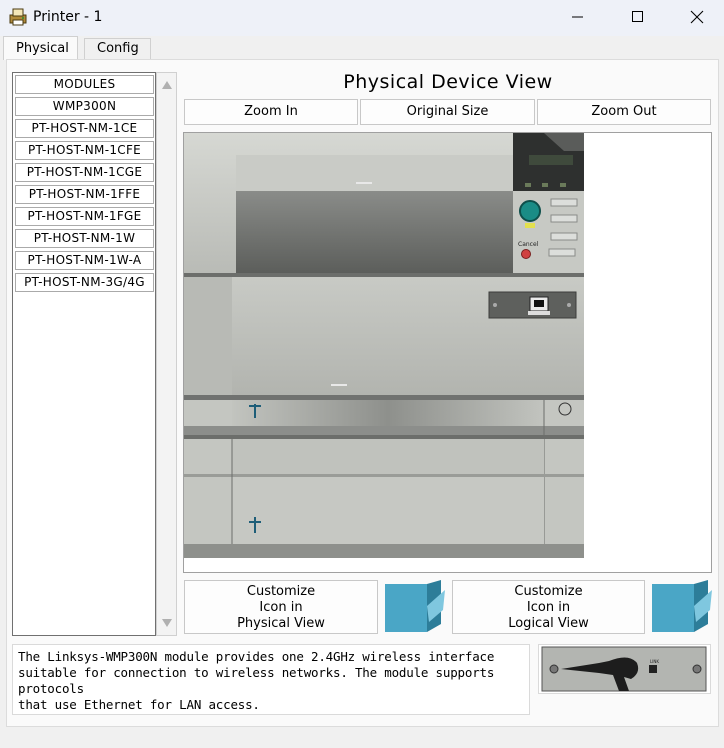  What do you see at coordinates (362, 18) in the screenshot?
I see `title-bar: Printer - 1` at bounding box center [362, 18].